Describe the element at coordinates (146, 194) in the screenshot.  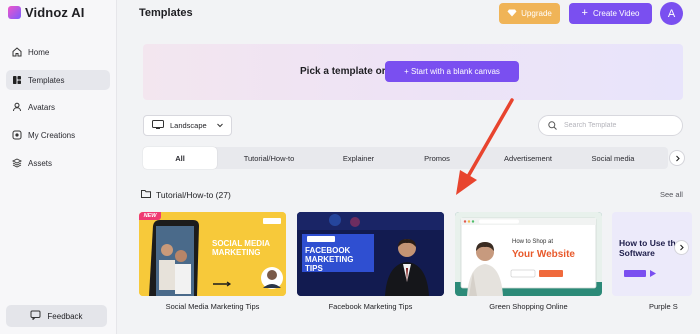
I see `folder-icon` at that location.